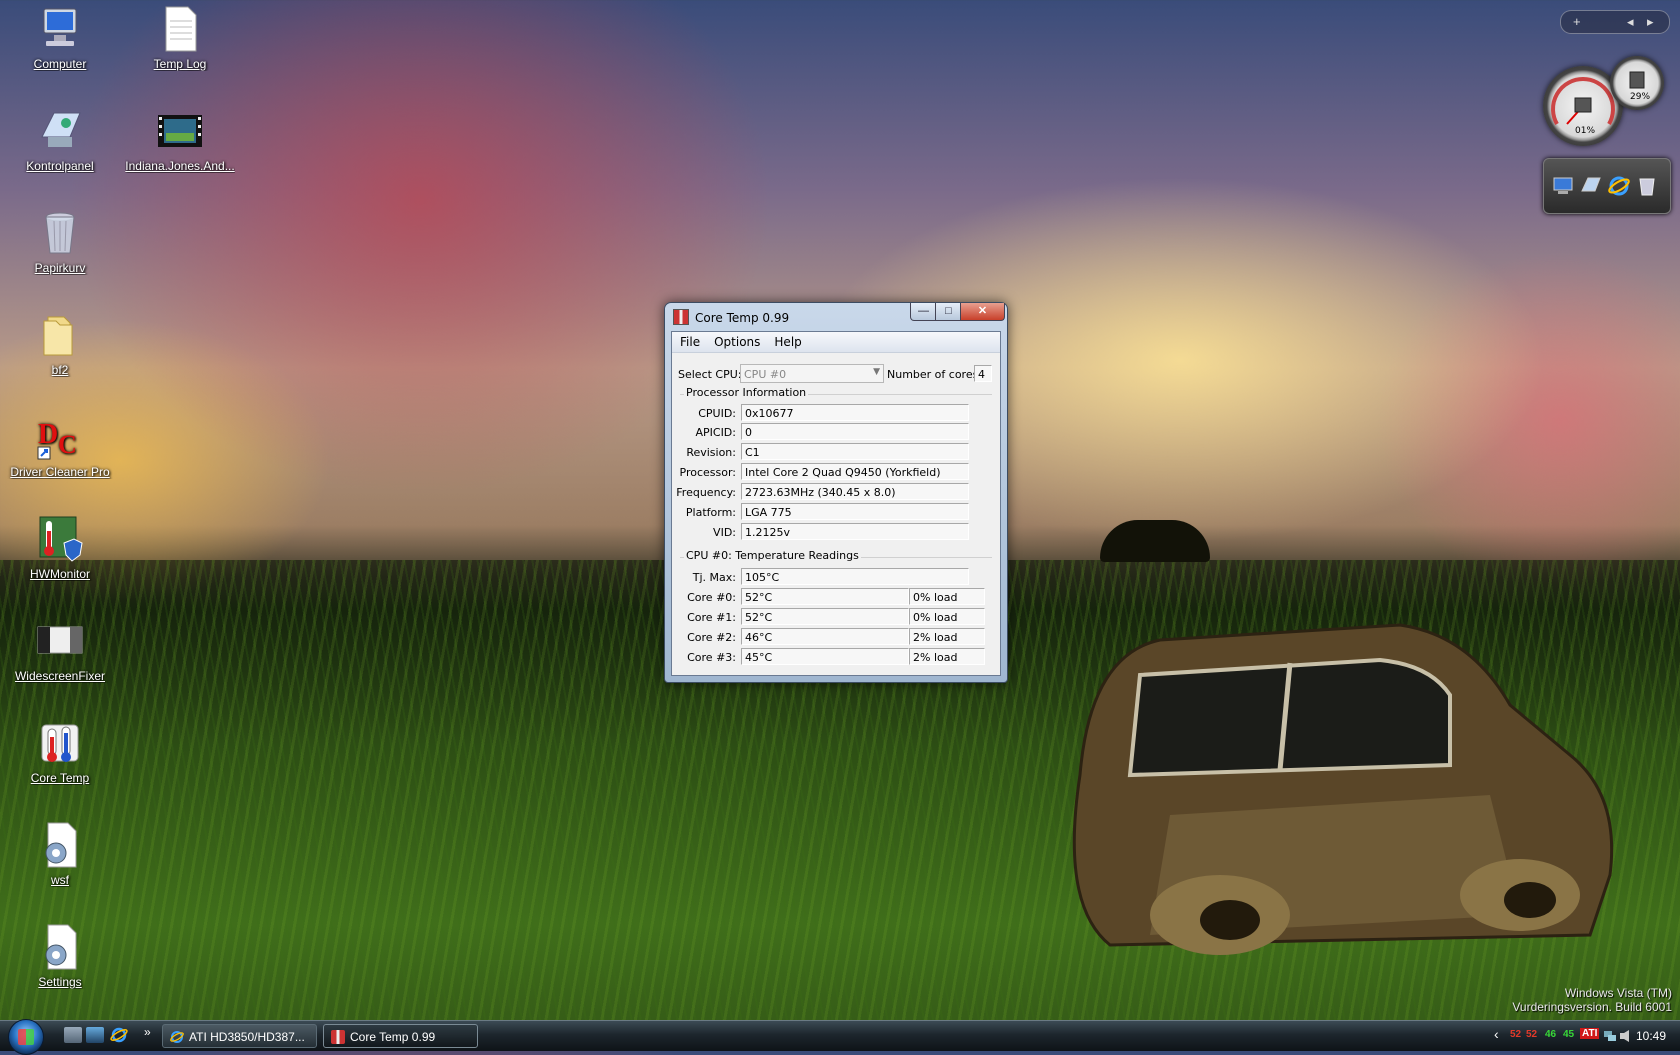 The image size is (1680, 1055). What do you see at coordinates (61, 539) in the screenshot?
I see `hwmonitor-icon` at bounding box center [61, 539].